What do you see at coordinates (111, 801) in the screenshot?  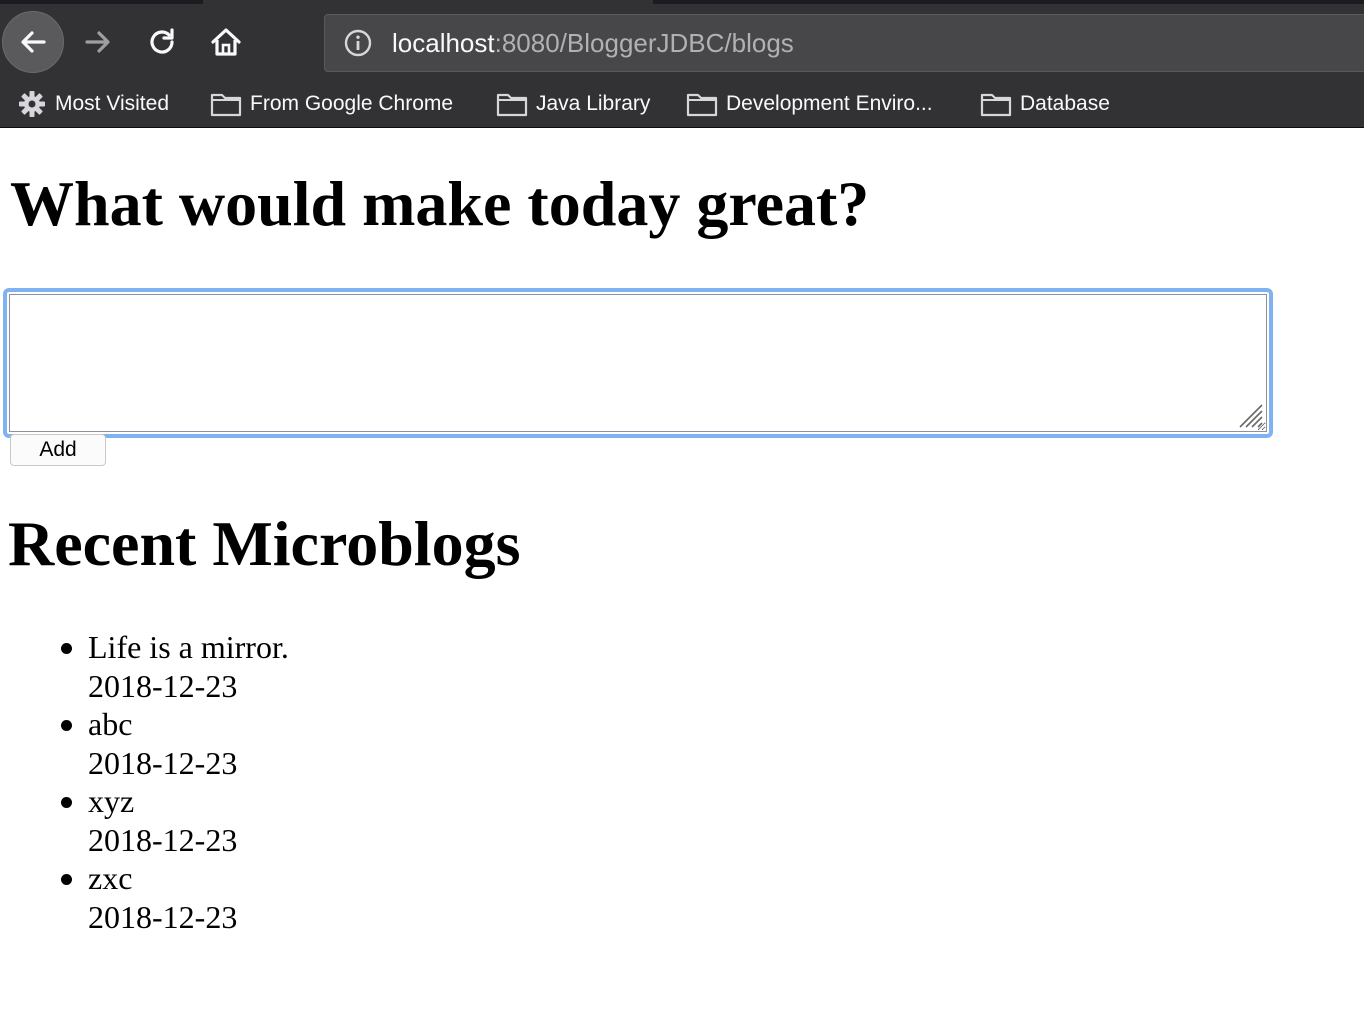 I see `blog-text: xyz` at bounding box center [111, 801].